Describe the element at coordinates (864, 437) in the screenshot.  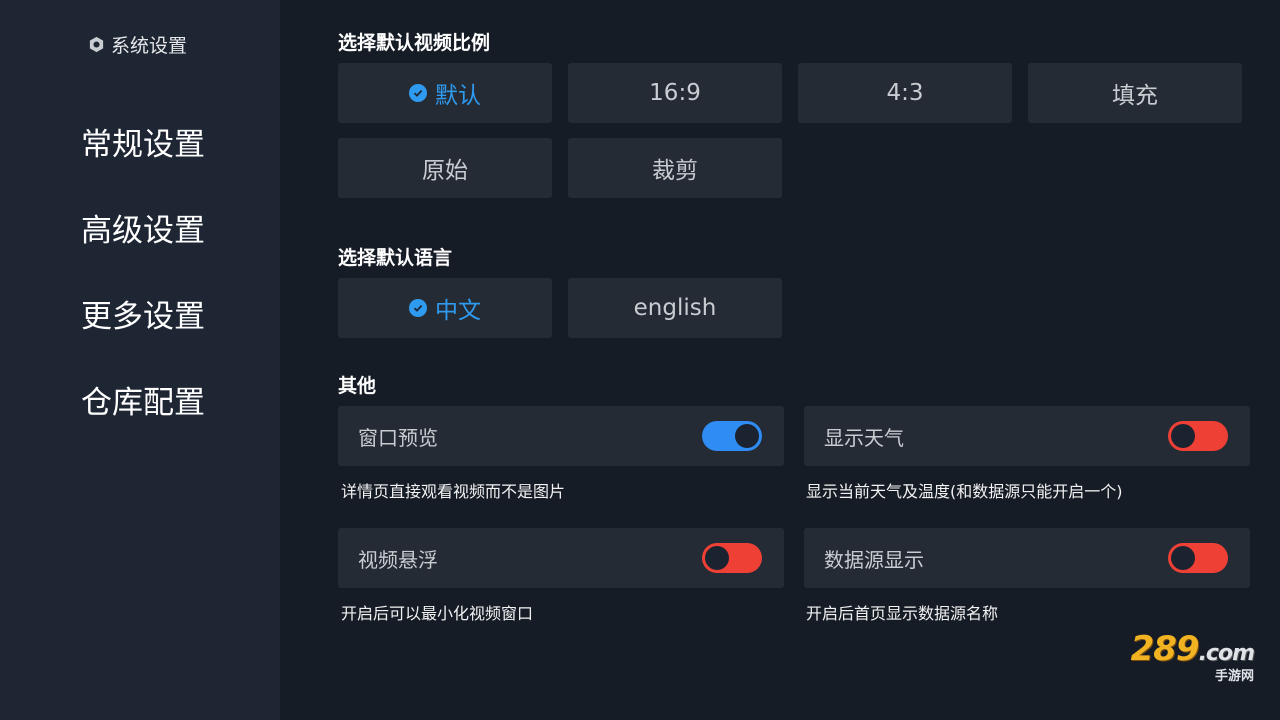
I see `toggle-label: 显示天气` at that location.